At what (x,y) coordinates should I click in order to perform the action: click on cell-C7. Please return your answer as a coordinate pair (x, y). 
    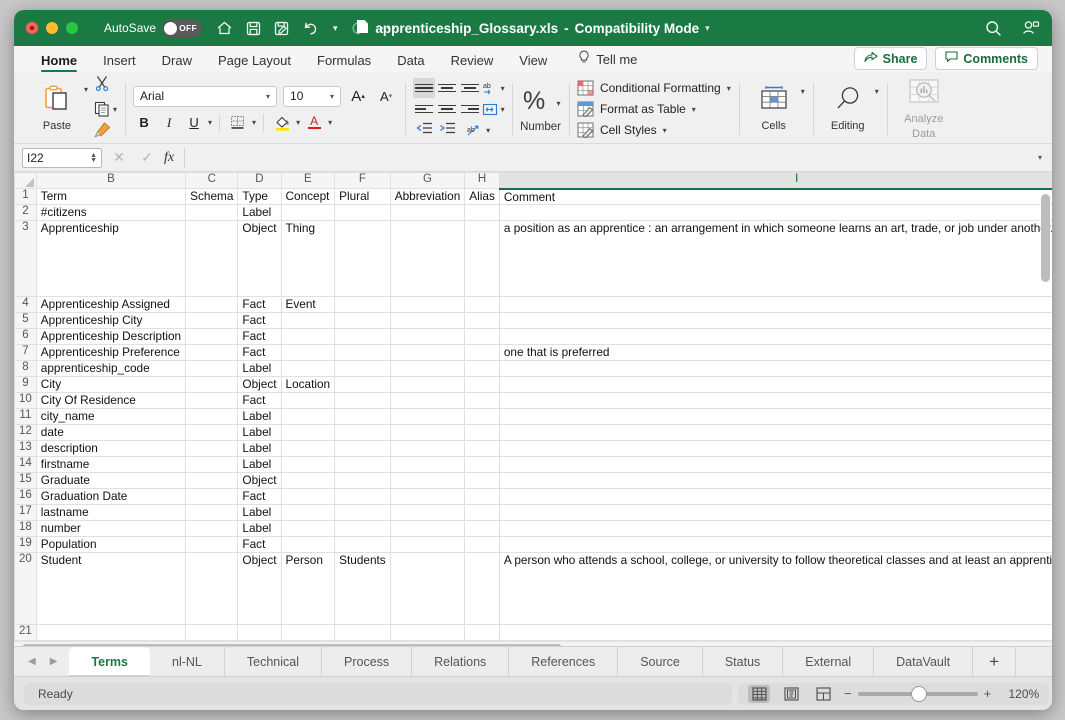
    Looking at the image, I should click on (212, 352).